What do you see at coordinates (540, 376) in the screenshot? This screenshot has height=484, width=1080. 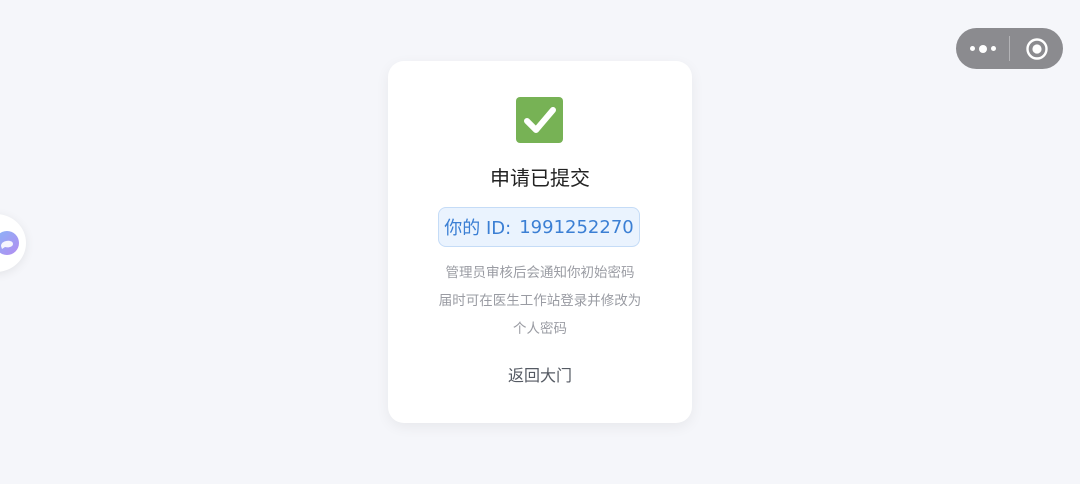 I see `back-to-lobby-link: 返回大门` at bounding box center [540, 376].